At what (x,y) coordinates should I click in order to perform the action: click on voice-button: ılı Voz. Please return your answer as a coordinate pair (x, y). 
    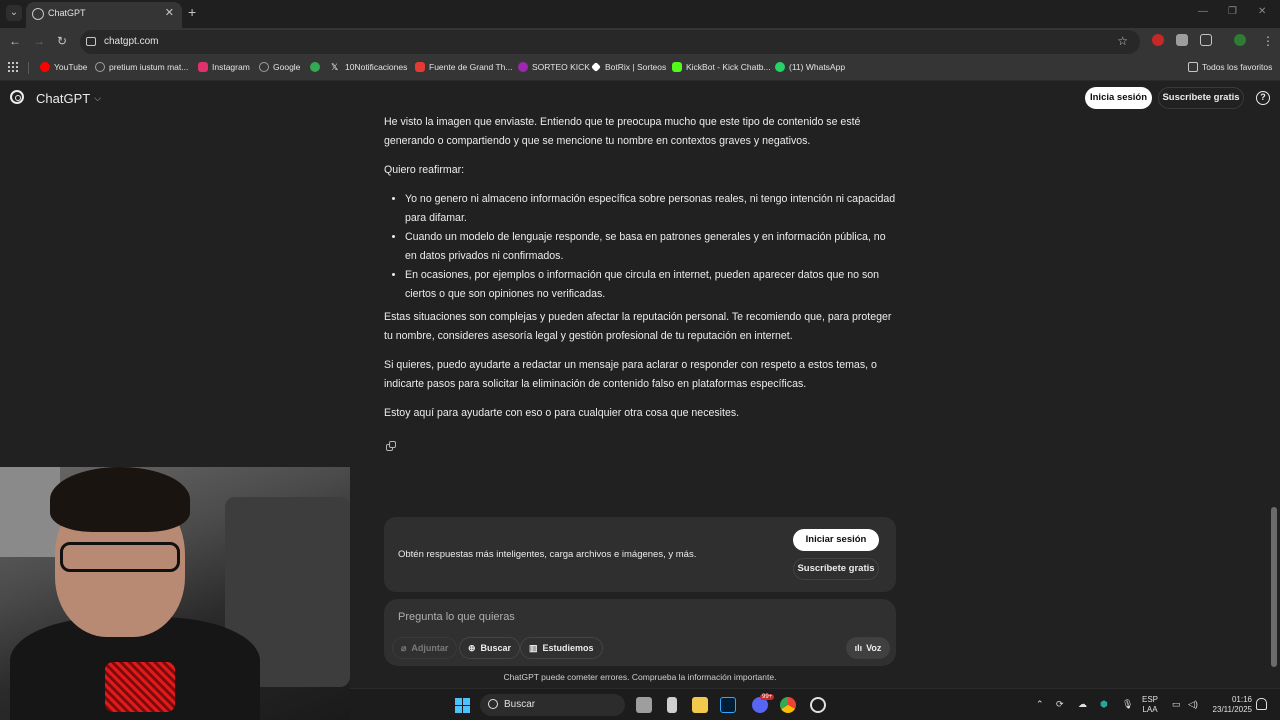
    Looking at the image, I should click on (868, 648).